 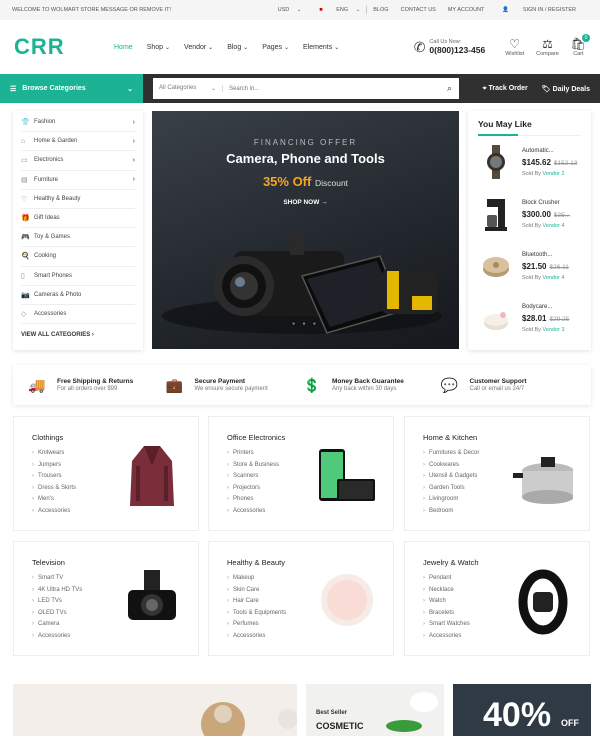 I want to click on category-item-cameras-photo: 📷 Cameras & Photo, so click(x=78, y=295).